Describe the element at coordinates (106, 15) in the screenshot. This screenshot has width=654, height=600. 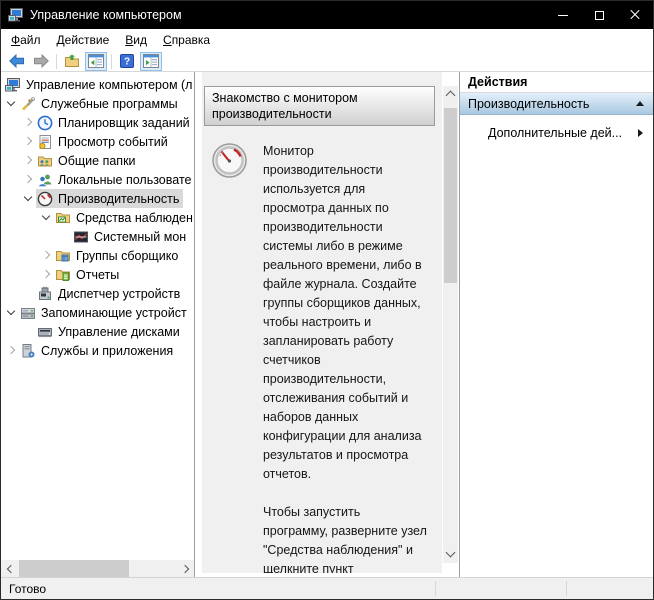
I see `window-title: Управление компьютером` at that location.